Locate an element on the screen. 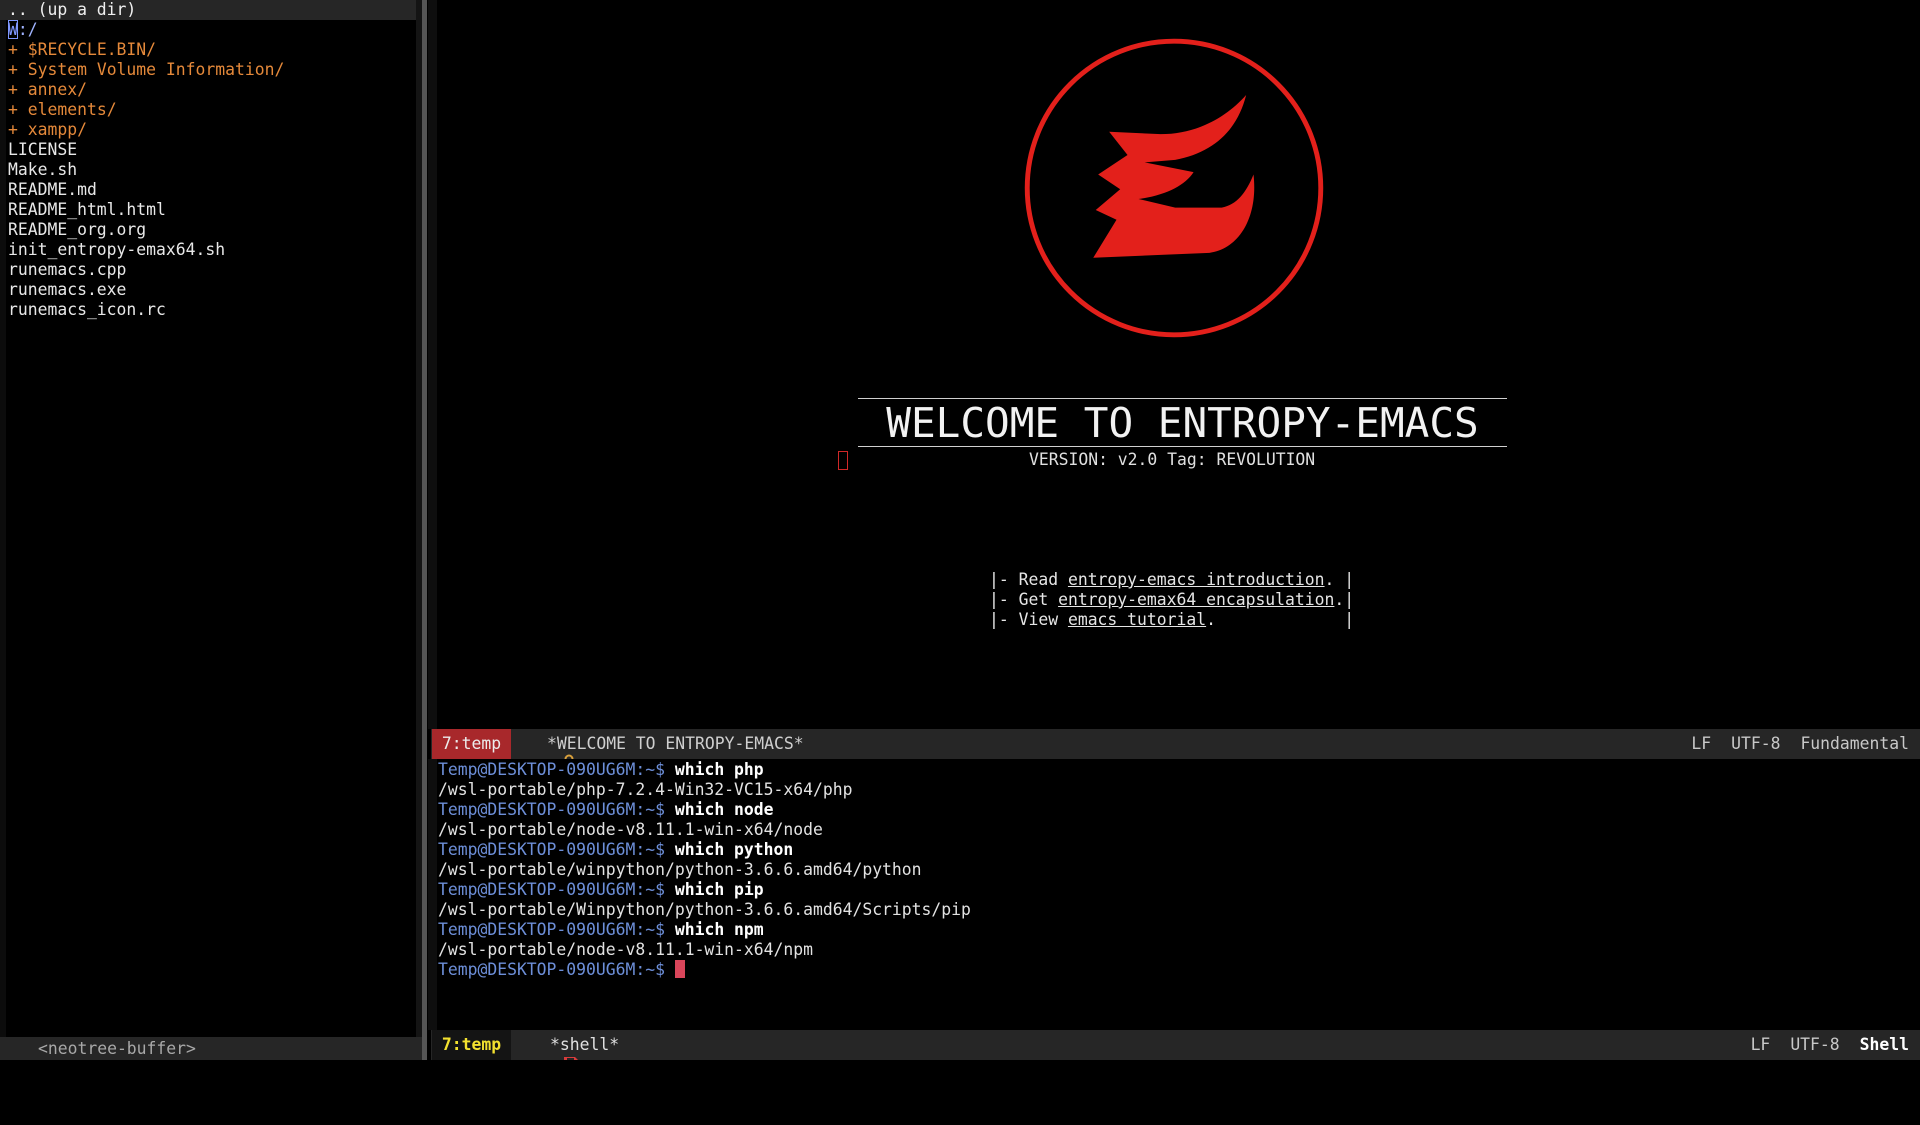  shell-line: Temp@DESKTOP-090UG6M:~$ which php is located at coordinates (601, 770).